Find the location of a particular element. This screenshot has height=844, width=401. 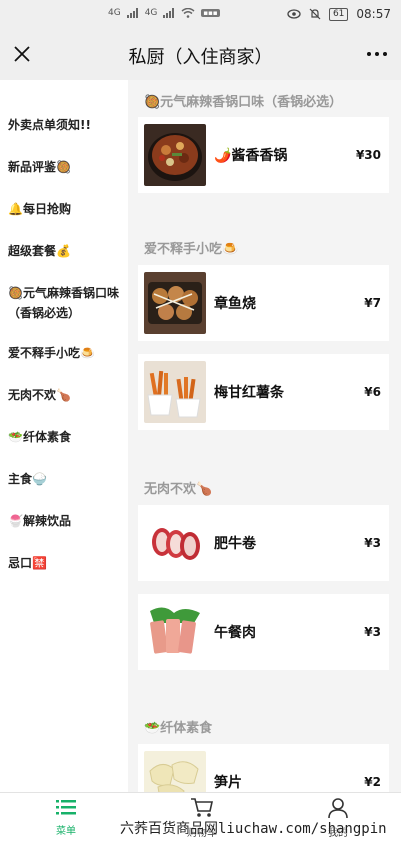

signal-icon is located at coordinates (132, 13).